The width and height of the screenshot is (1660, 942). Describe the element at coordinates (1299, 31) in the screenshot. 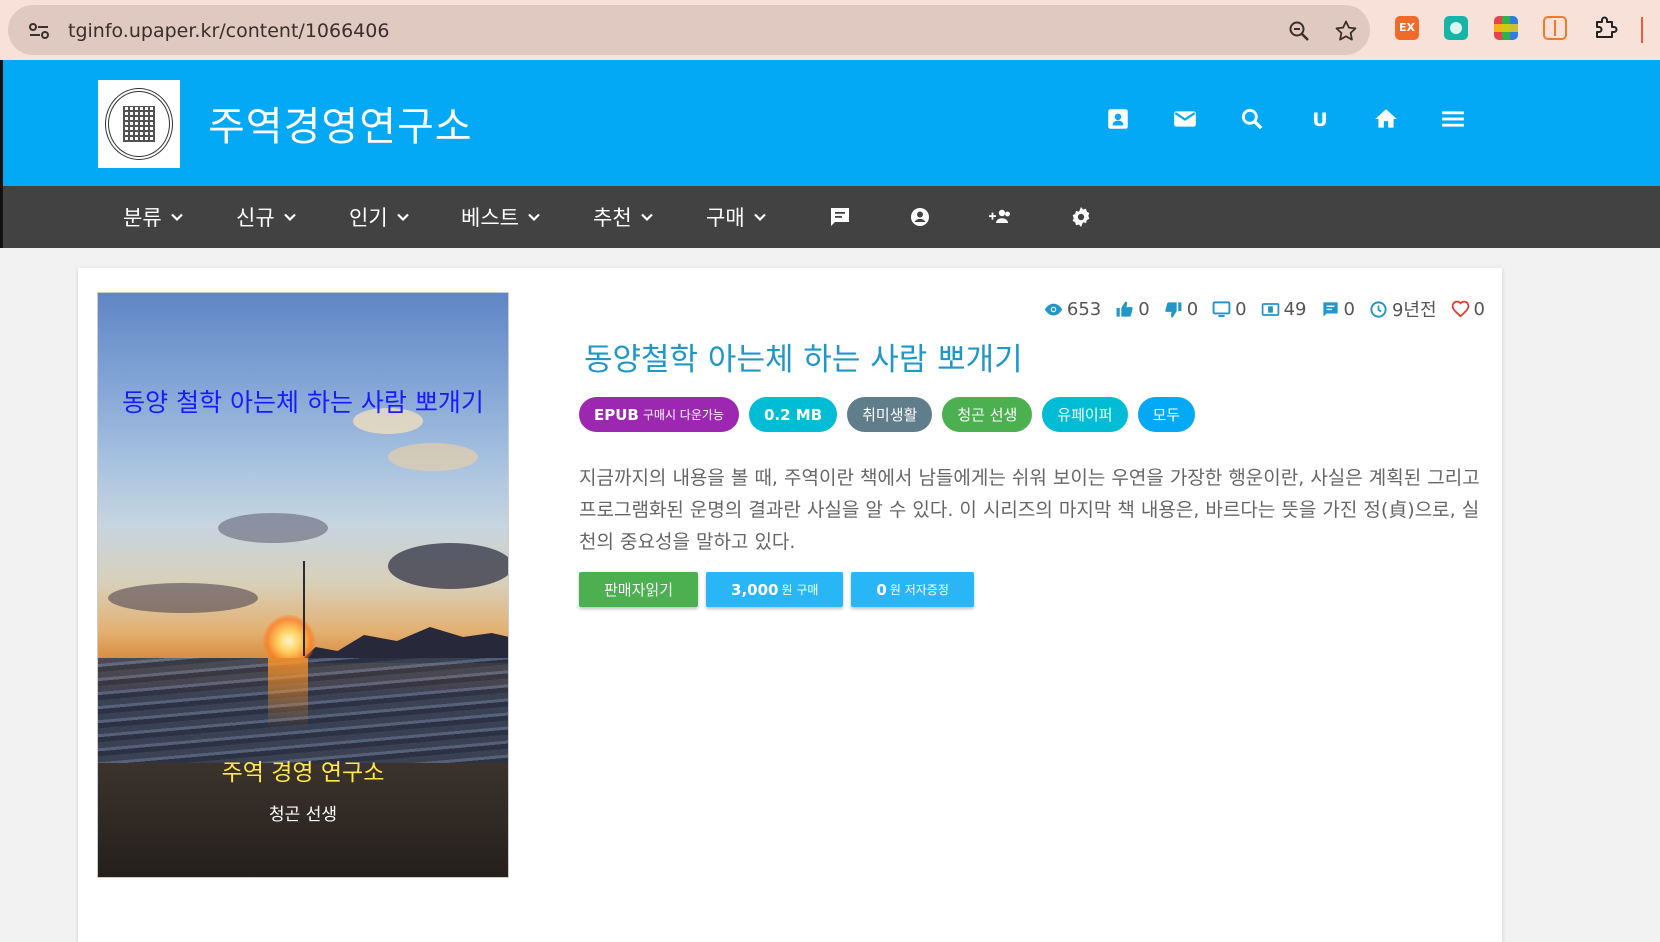

I see `zoom-icon` at that location.